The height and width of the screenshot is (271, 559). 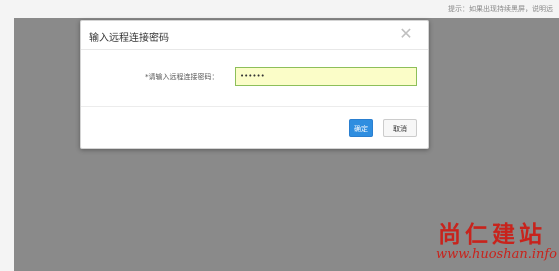 I want to click on password-field-row: *请输入远程连接密码： ••••••, so click(x=254, y=77).